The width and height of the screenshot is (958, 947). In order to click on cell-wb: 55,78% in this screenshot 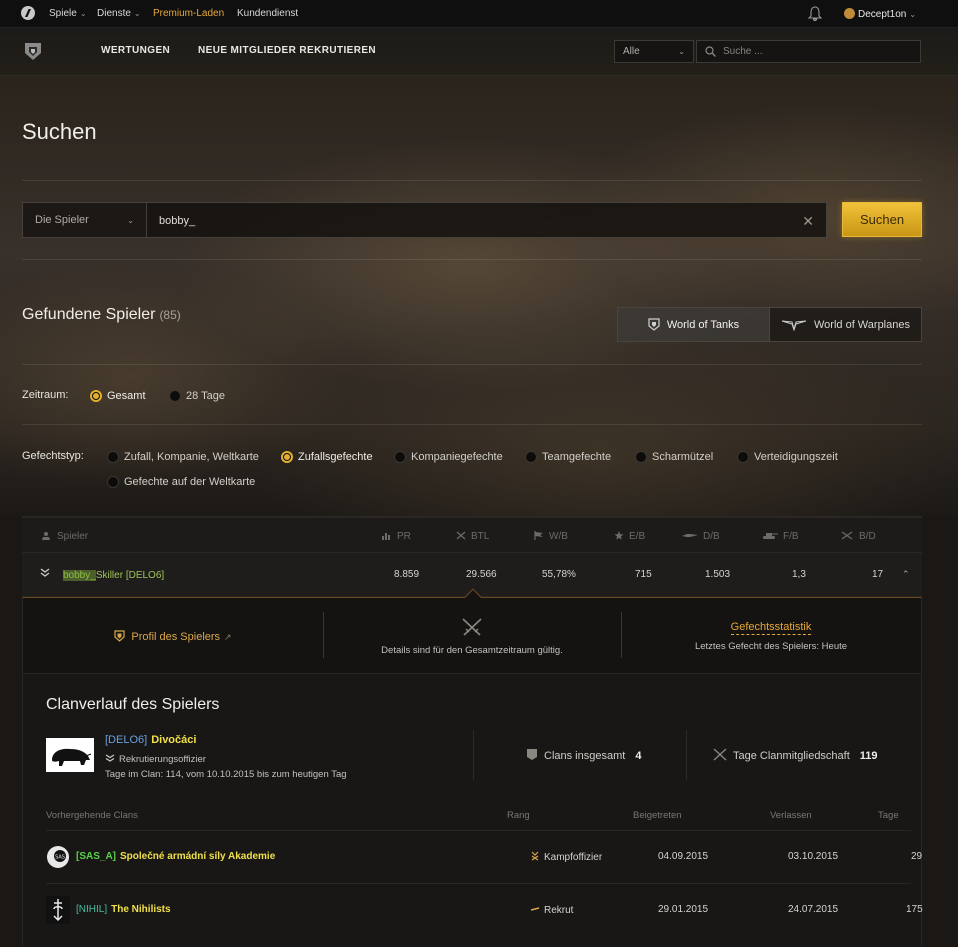, I will do `click(559, 574)`.